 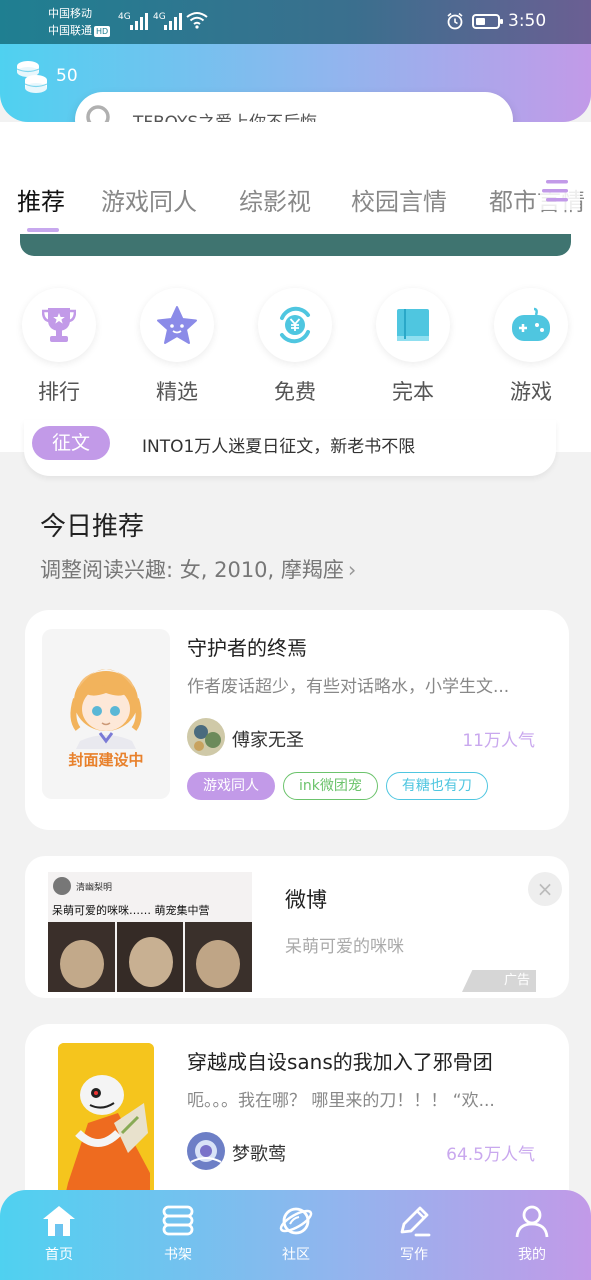 I want to click on bottom-navigation: 首页 书架 社区 写作 我的, so click(x=295, y=1235).